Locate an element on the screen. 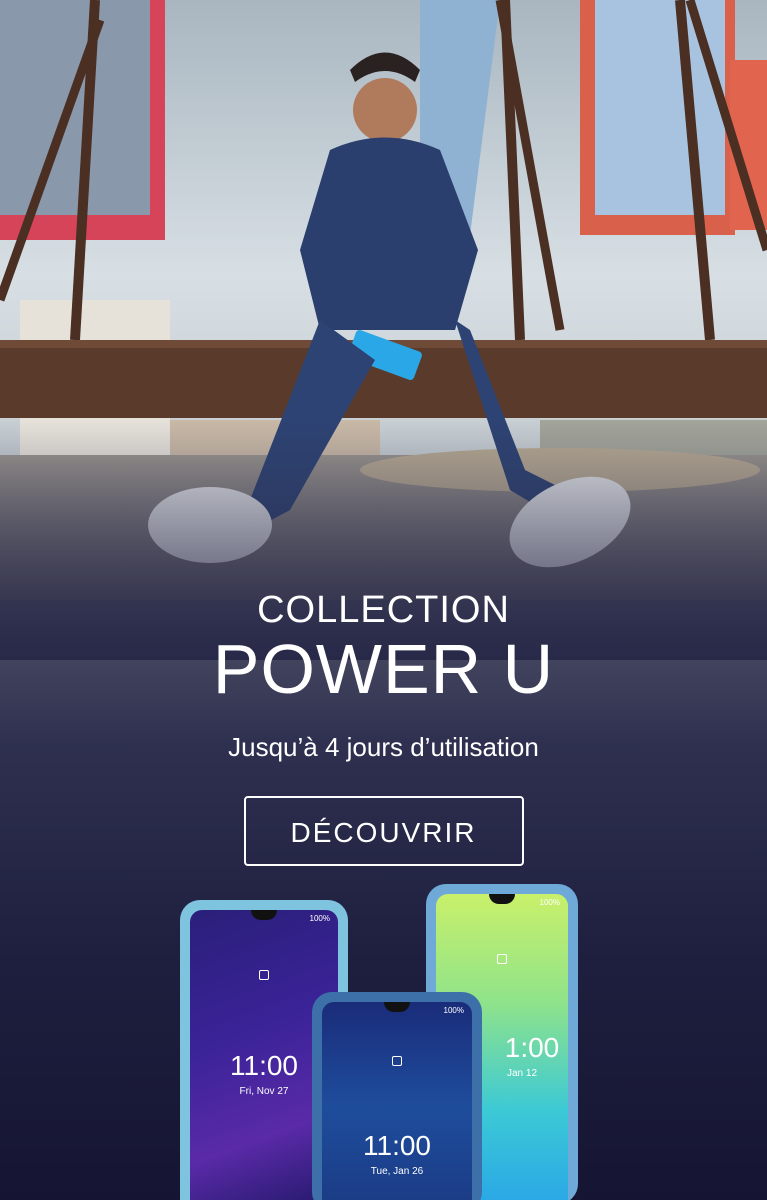  lockscreen-time: 11:00 is located at coordinates (397, 1145).